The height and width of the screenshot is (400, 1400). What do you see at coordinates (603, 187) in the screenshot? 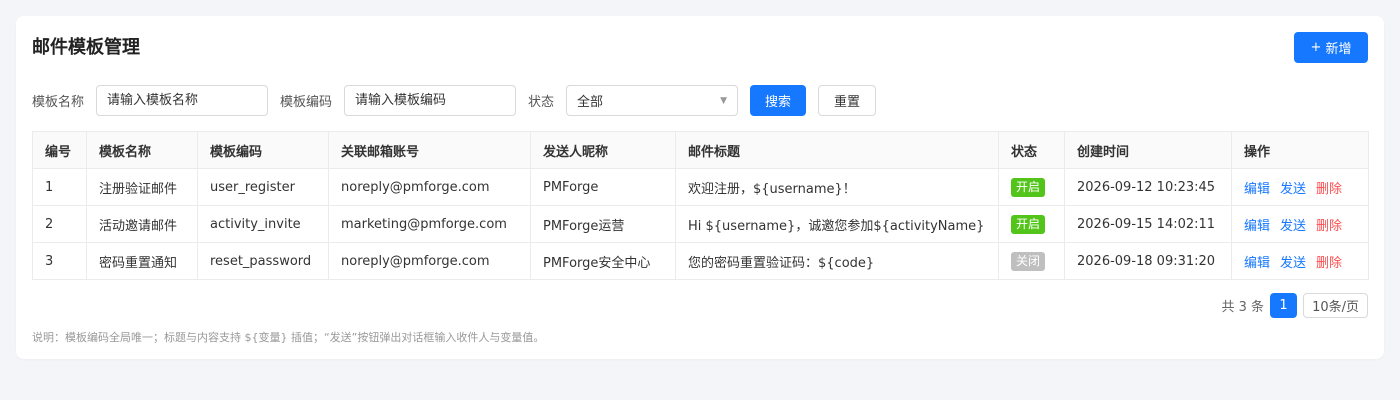
I see `cell-sender: PMForge` at bounding box center [603, 187].